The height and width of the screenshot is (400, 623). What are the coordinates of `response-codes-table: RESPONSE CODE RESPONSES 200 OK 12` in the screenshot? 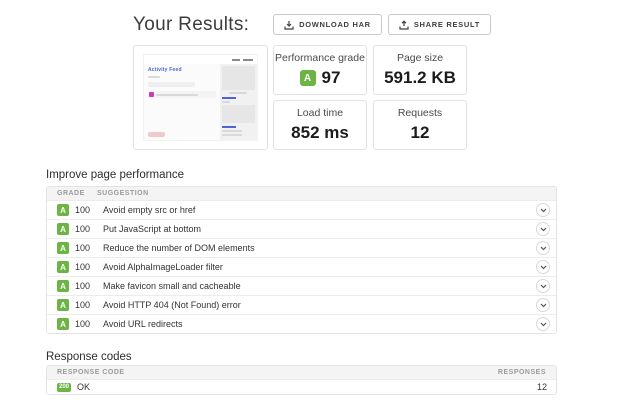 It's located at (301, 380).